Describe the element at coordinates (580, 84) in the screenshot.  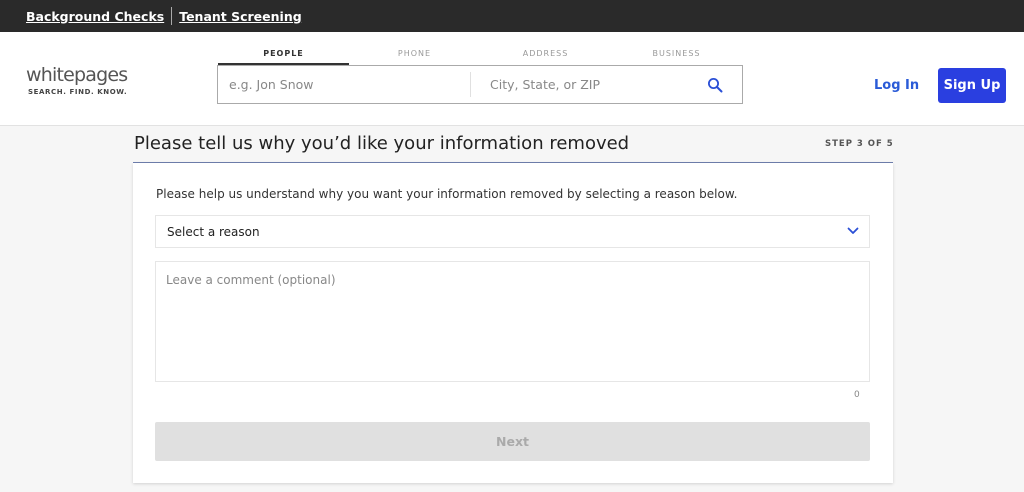
I see `location-search-input: City, State, or ZIP` at that location.